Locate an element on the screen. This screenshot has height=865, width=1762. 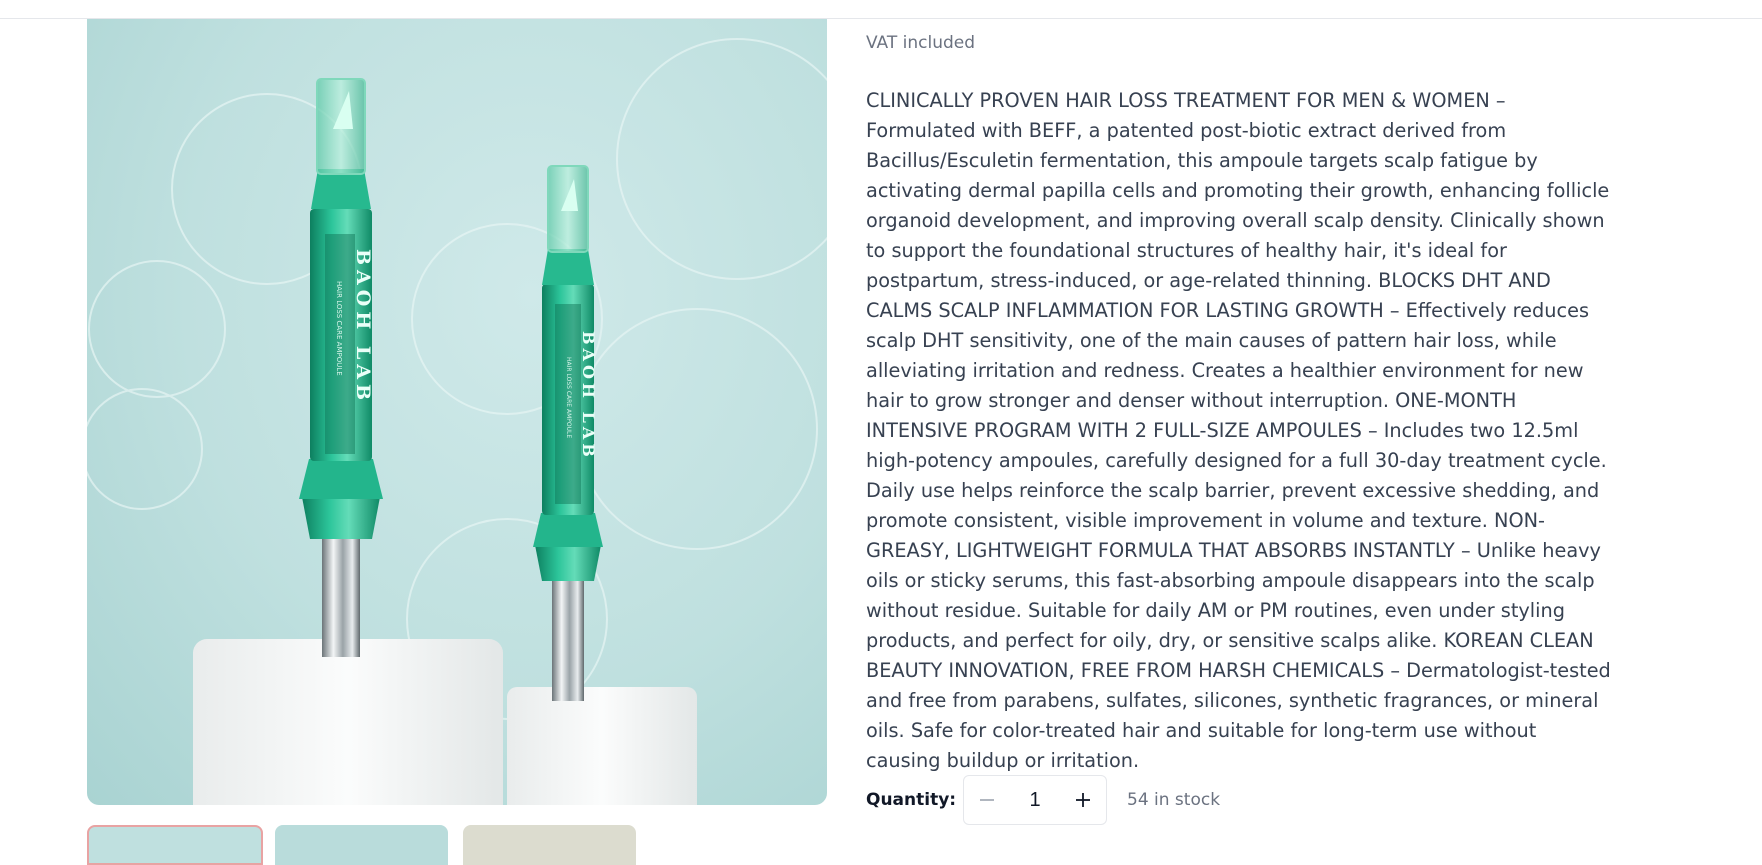
ampoule-right: BAOH LAB HAIR LOSS CARE AMPOULE is located at coordinates (568, 433).